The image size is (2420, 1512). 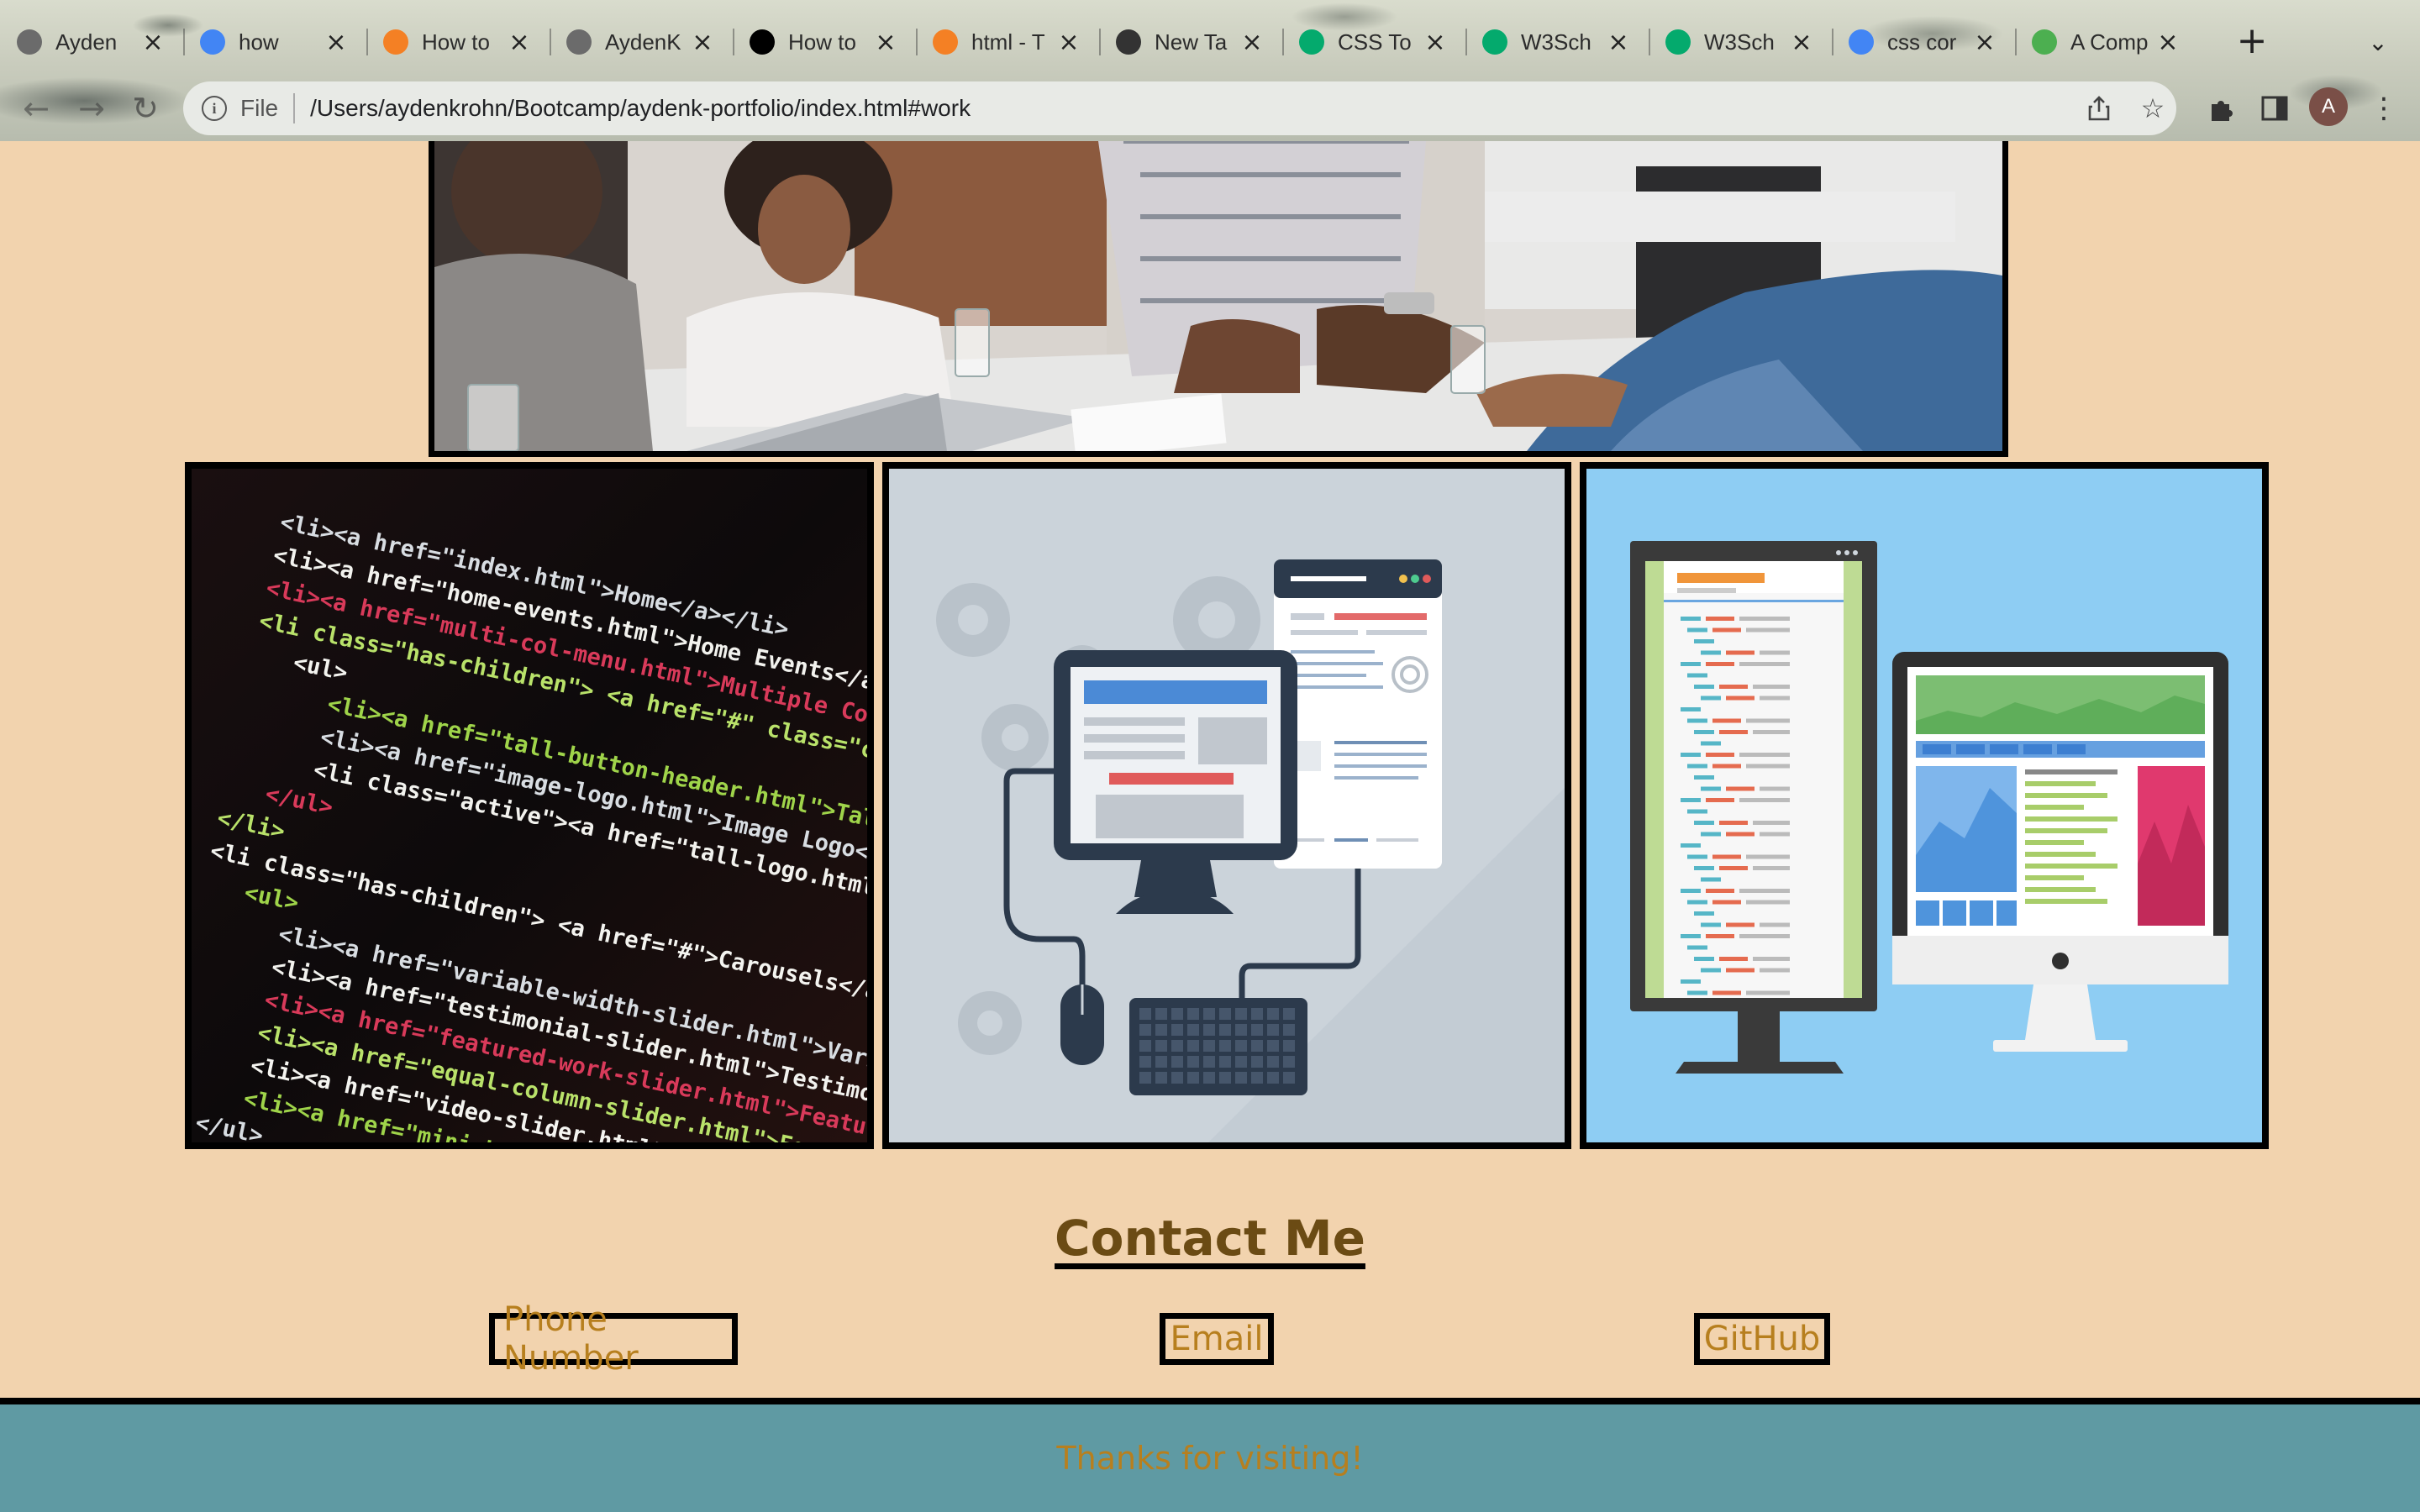 I want to click on side-panel-icon, so click(x=2275, y=108).